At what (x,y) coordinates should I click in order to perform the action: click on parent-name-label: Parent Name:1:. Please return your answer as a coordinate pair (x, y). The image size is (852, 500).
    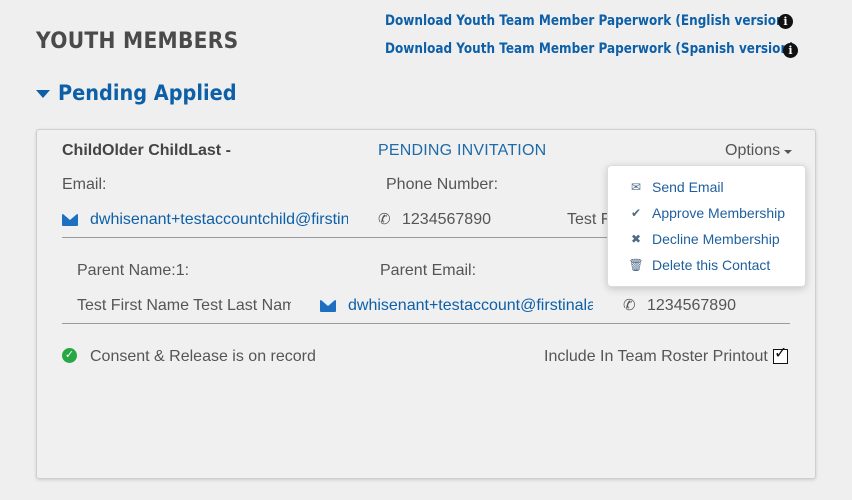
    Looking at the image, I should click on (133, 270).